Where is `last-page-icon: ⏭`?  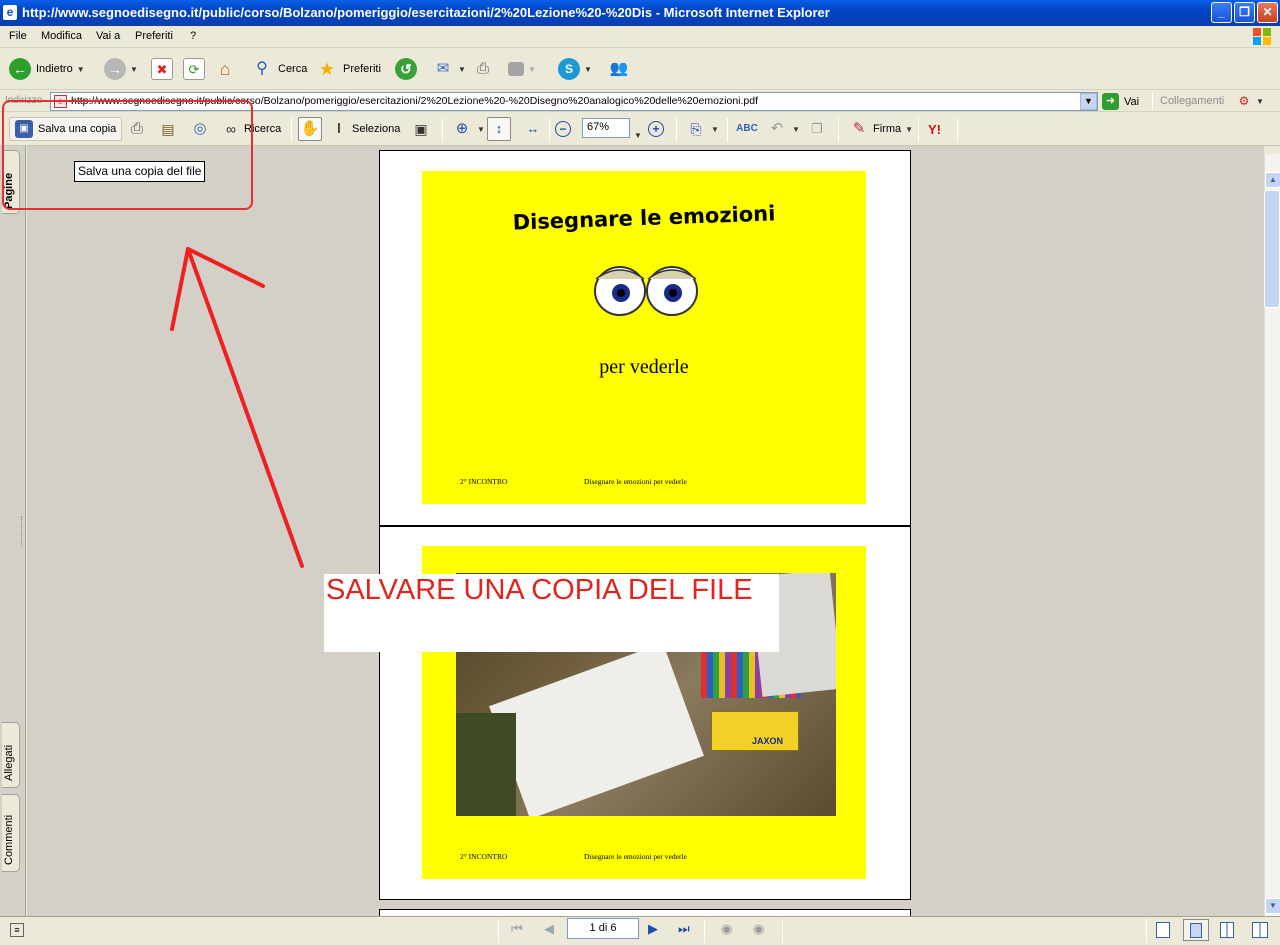
last-page-icon: ⏭ is located at coordinates (684, 928).